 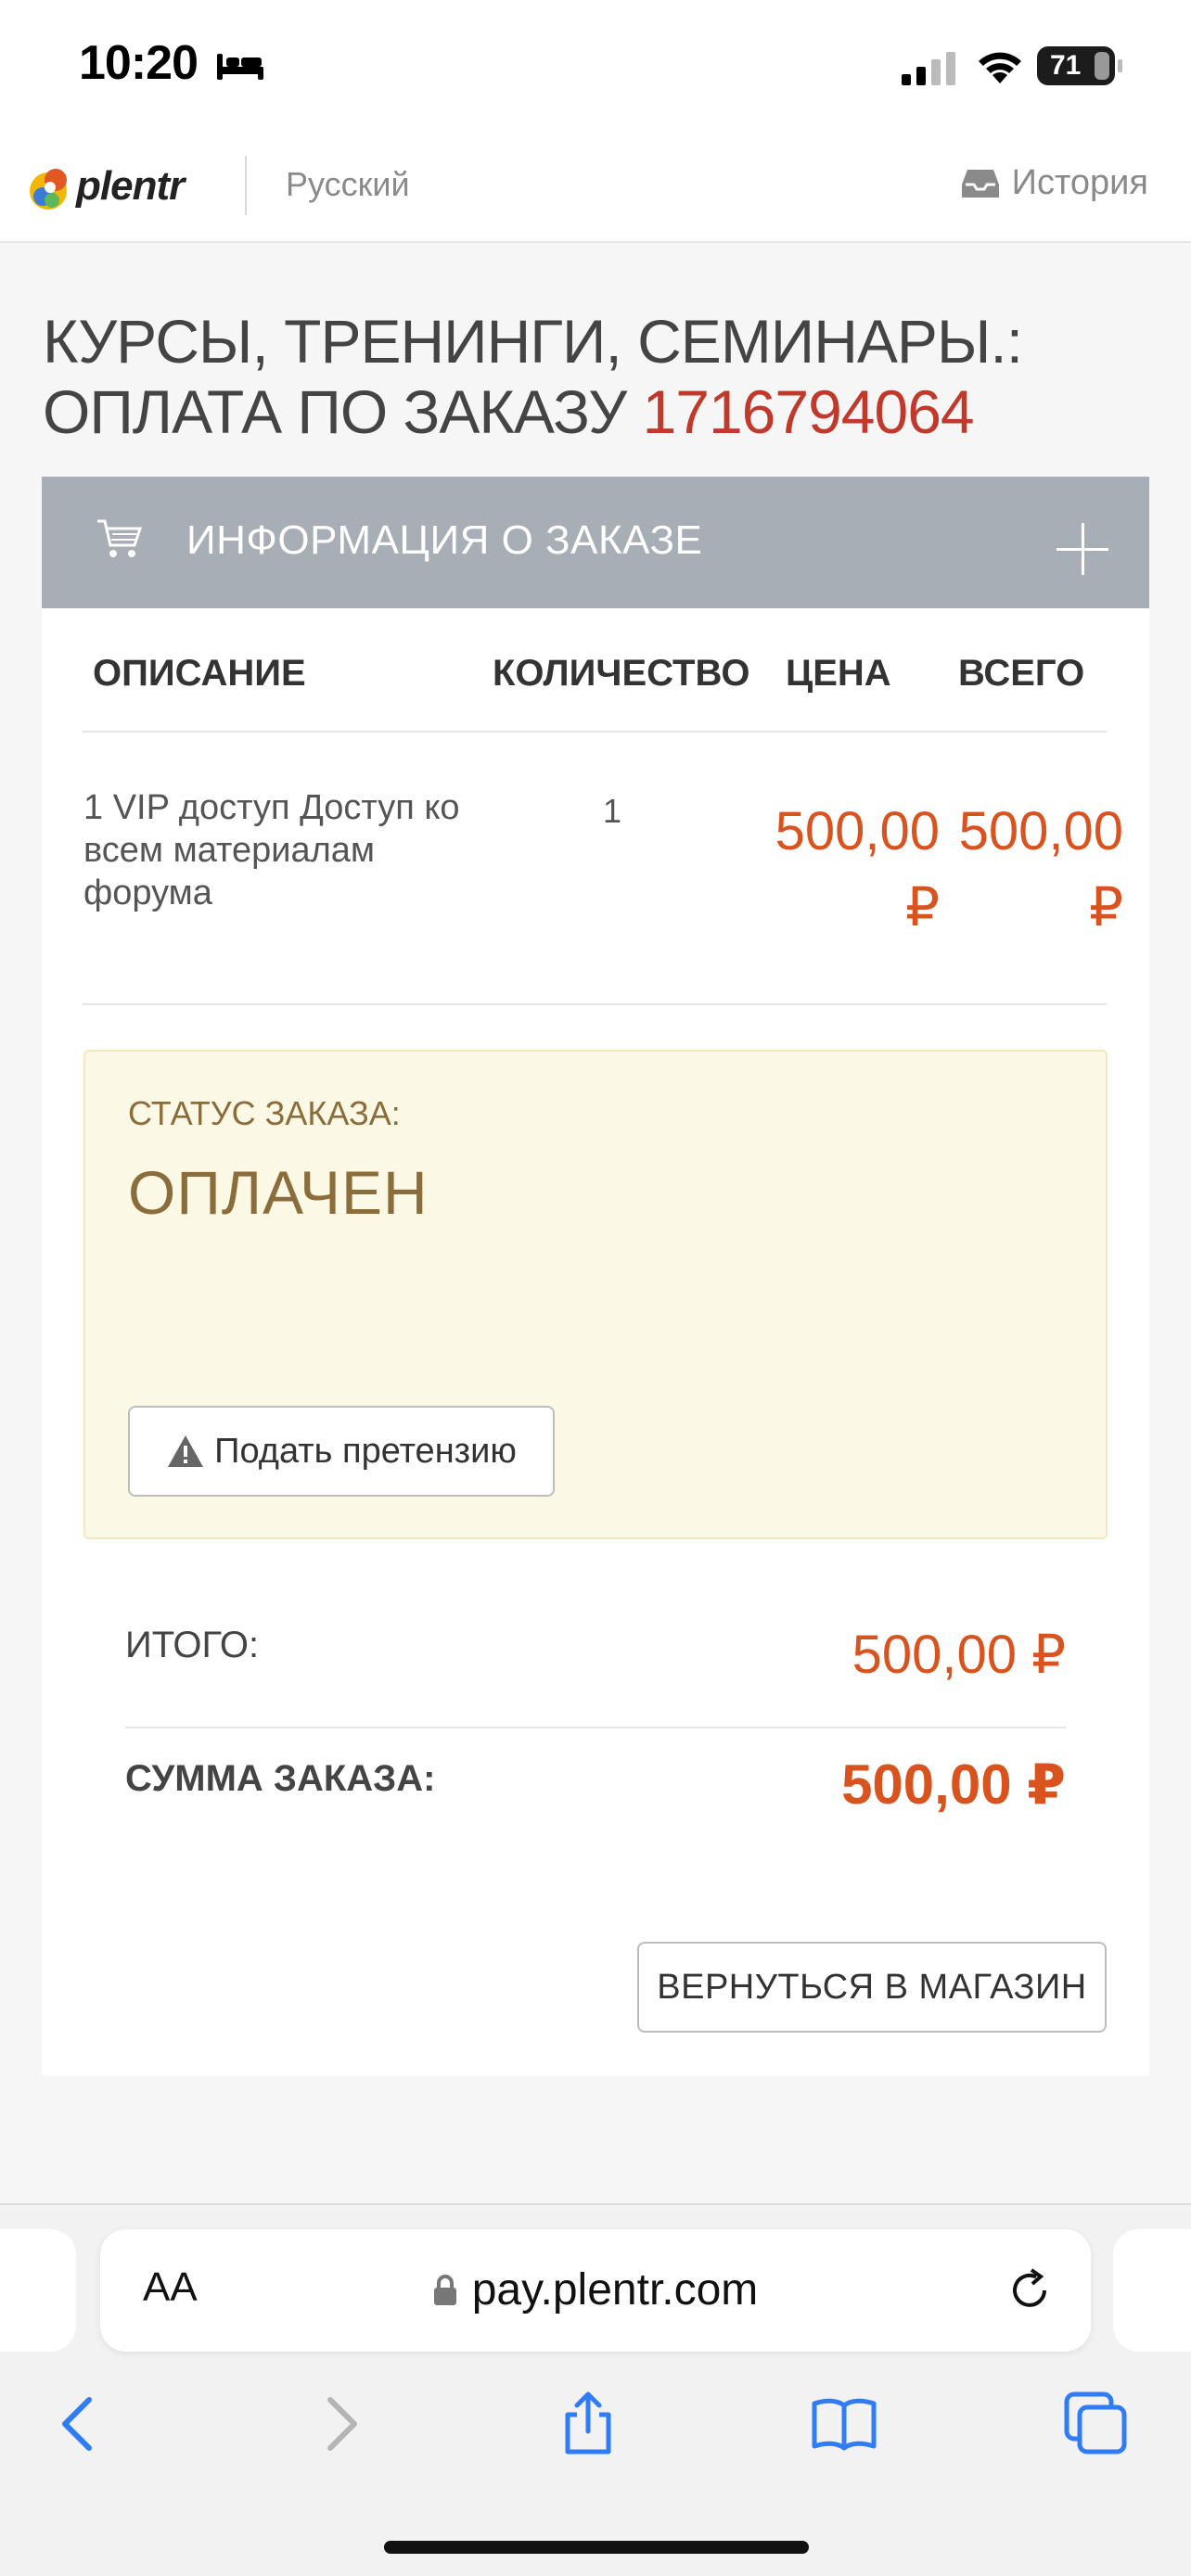 What do you see at coordinates (953, 1785) in the screenshot?
I see `grand-total-value: 500,00 ₽` at bounding box center [953, 1785].